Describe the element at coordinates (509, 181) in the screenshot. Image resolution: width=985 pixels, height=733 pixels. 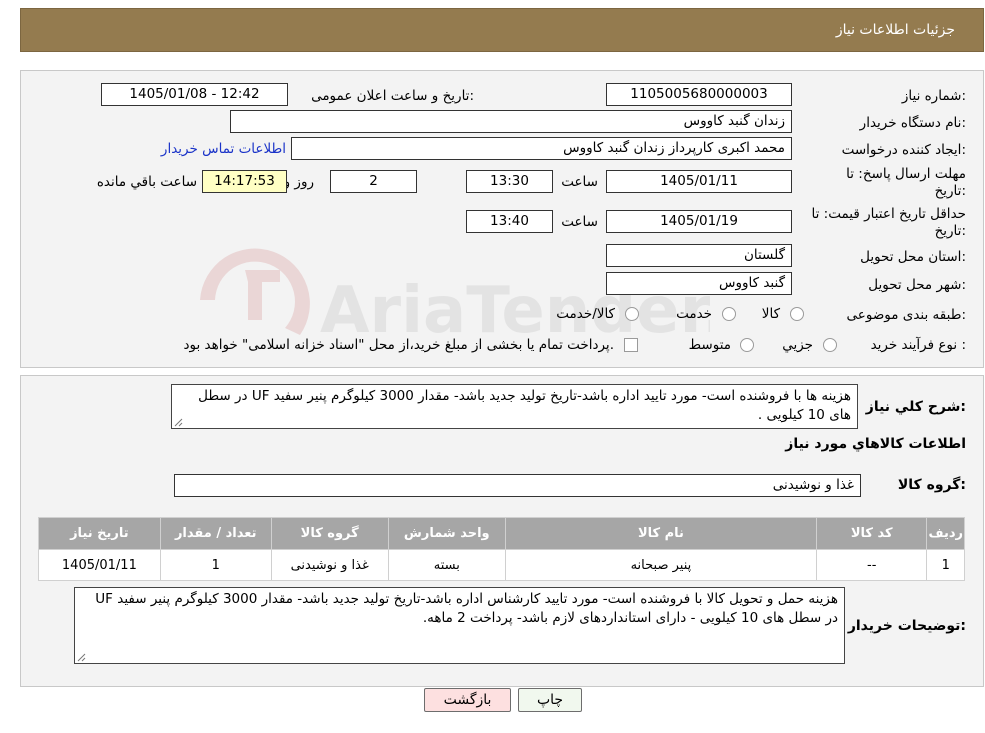
I see `deadline-time-field: 13:30` at that location.